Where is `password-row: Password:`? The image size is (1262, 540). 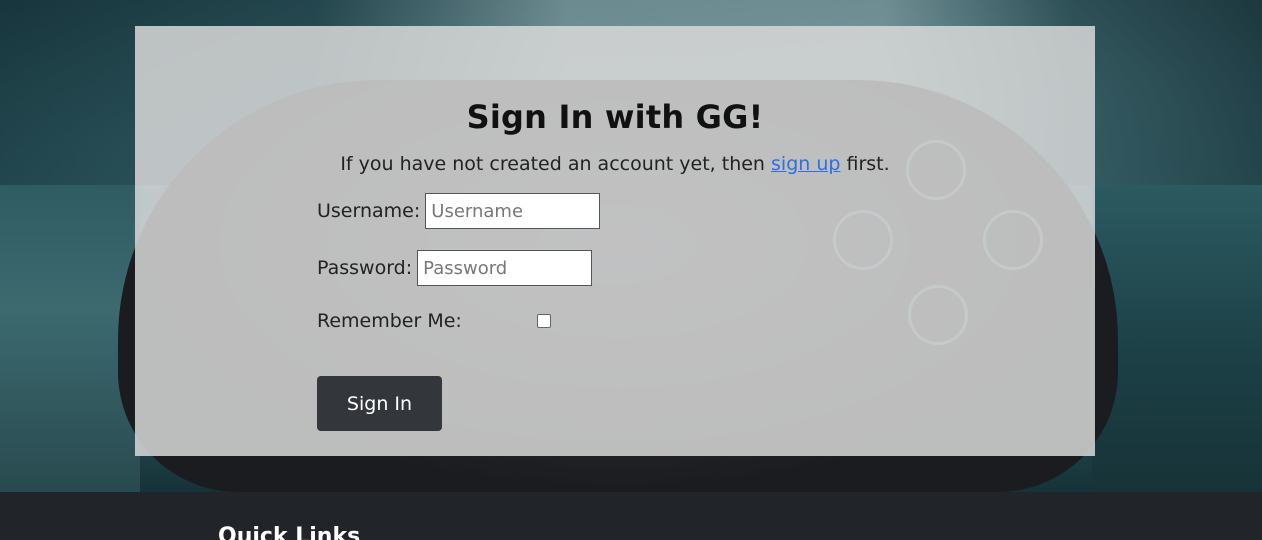 password-row: Password: is located at coordinates (455, 268).